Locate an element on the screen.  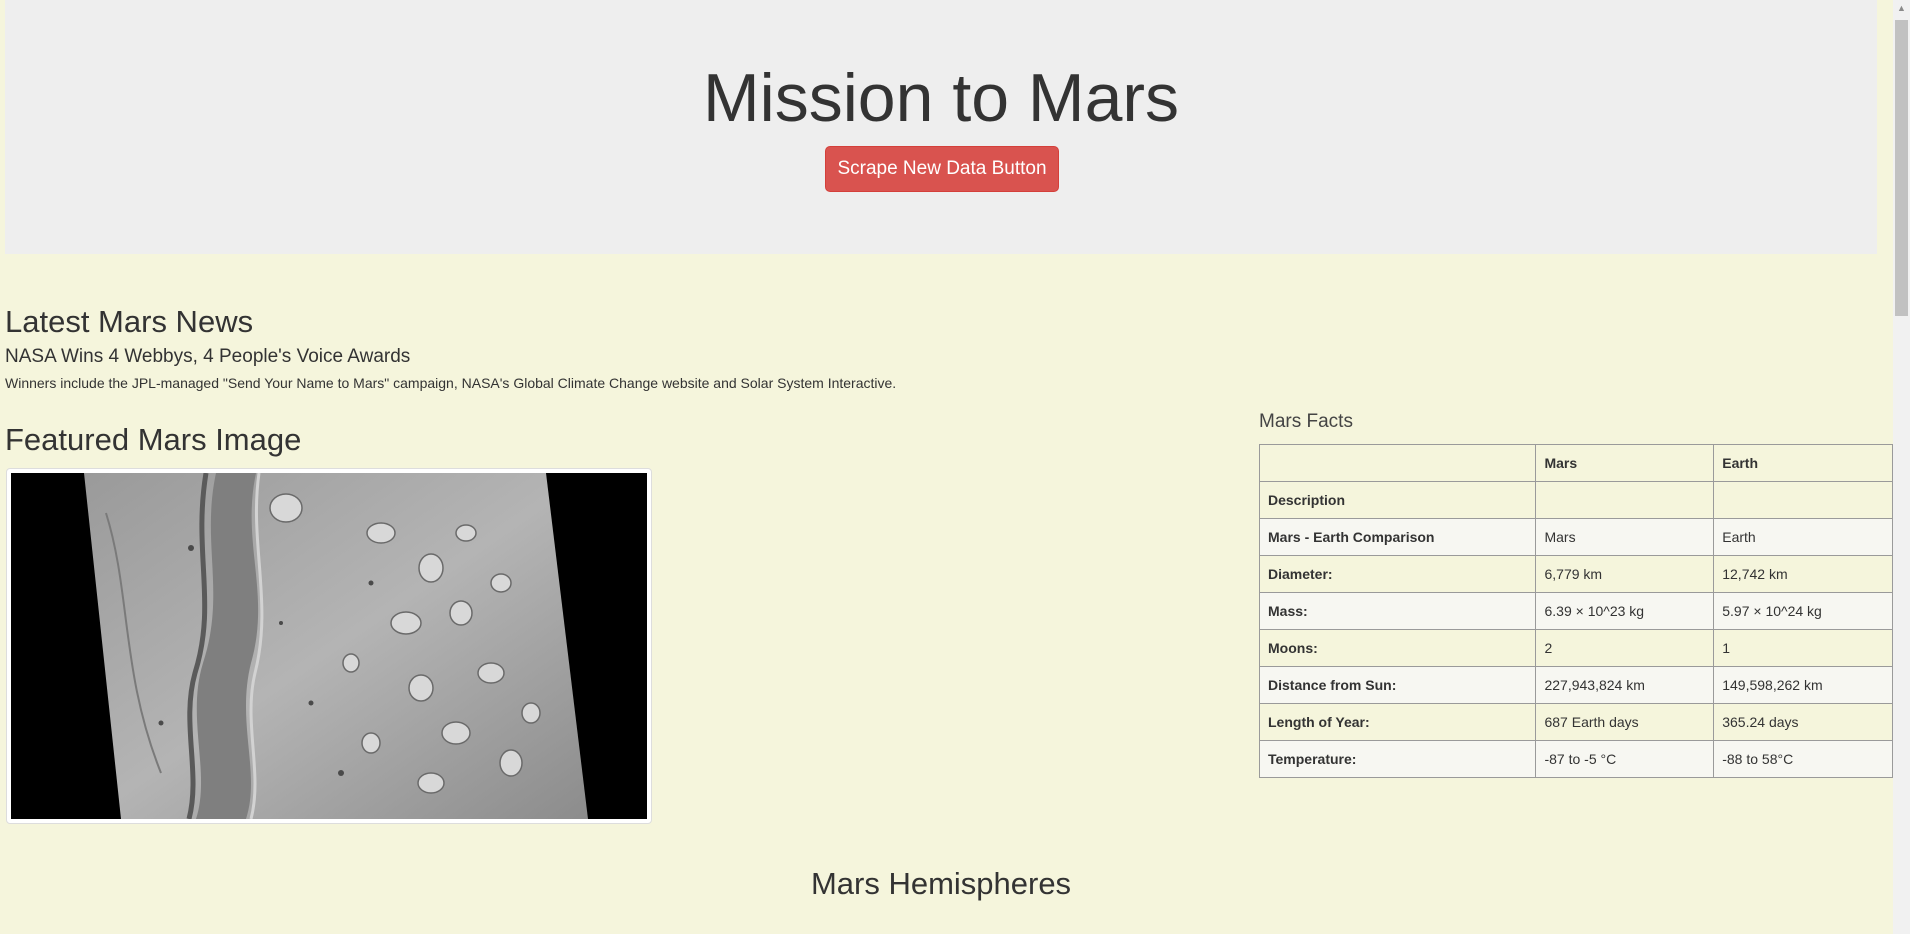
scrollbar-thumb is located at coordinates (1901, 168).